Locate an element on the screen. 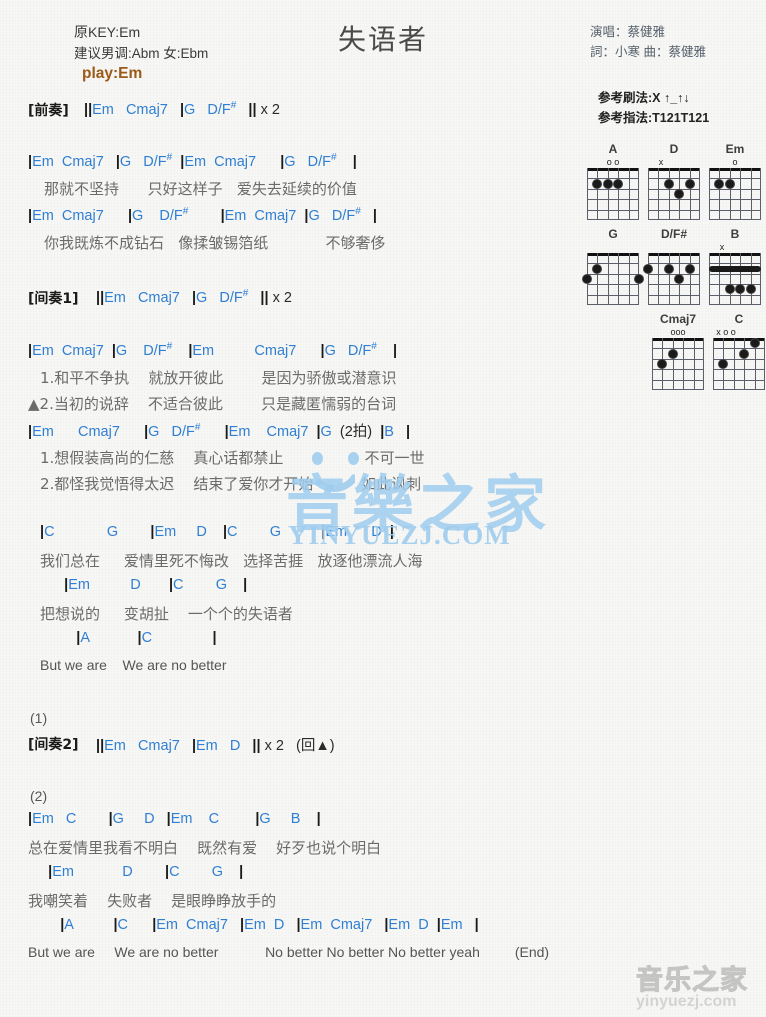  chord-diagram-row: Cmaj7 ooo Cx o o is located at coordinates (676, 351).